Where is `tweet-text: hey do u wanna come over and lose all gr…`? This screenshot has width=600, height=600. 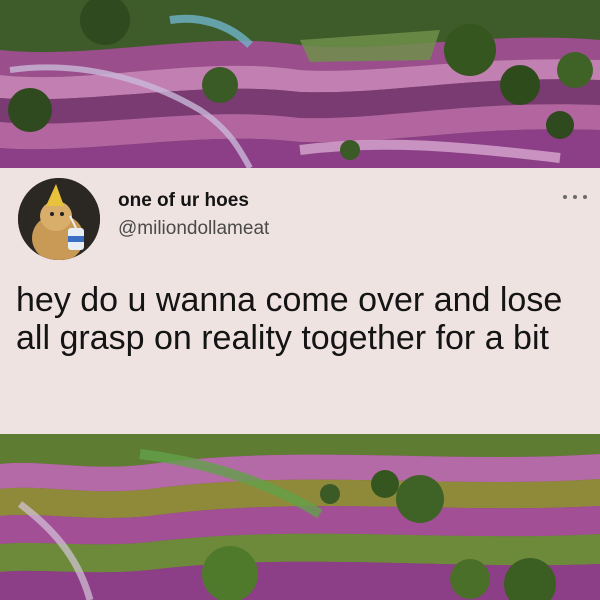
tweet-text: hey do u wanna come over and lose all gr… is located at coordinates (289, 319).